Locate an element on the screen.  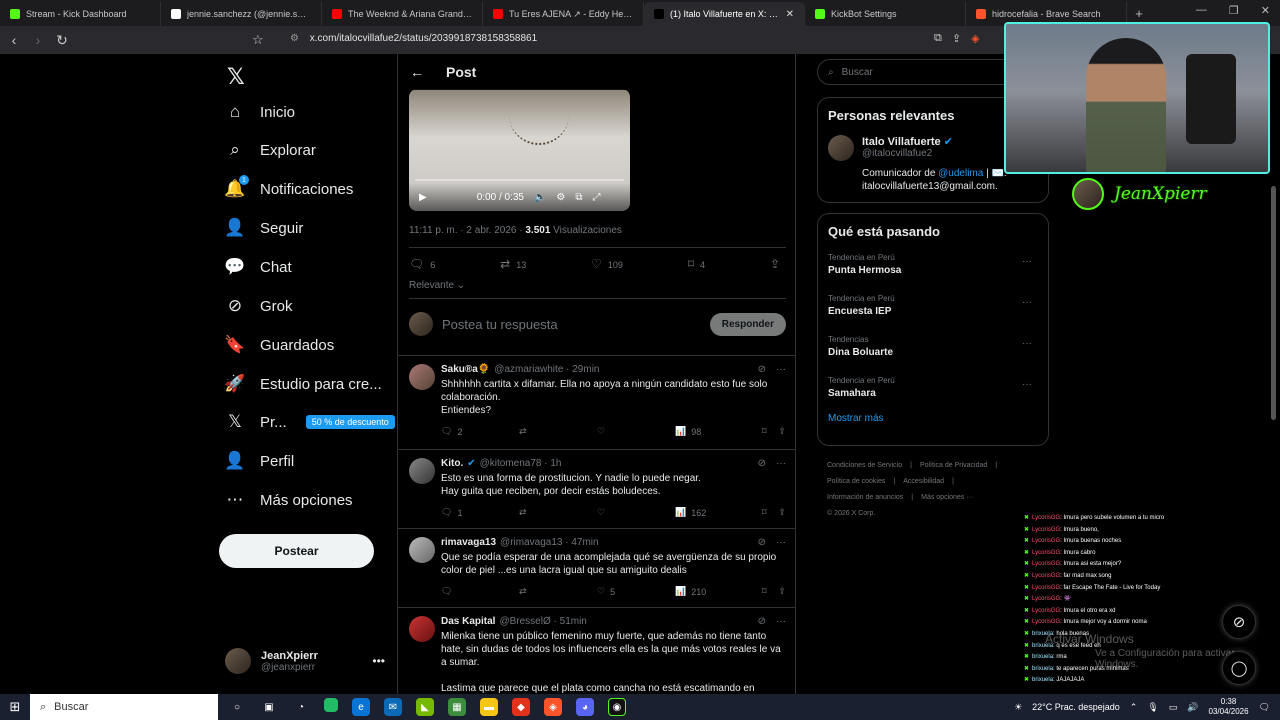
nav-item: 𝕏 Pr... 50 % de descuento is located at coordinates (310, 422).